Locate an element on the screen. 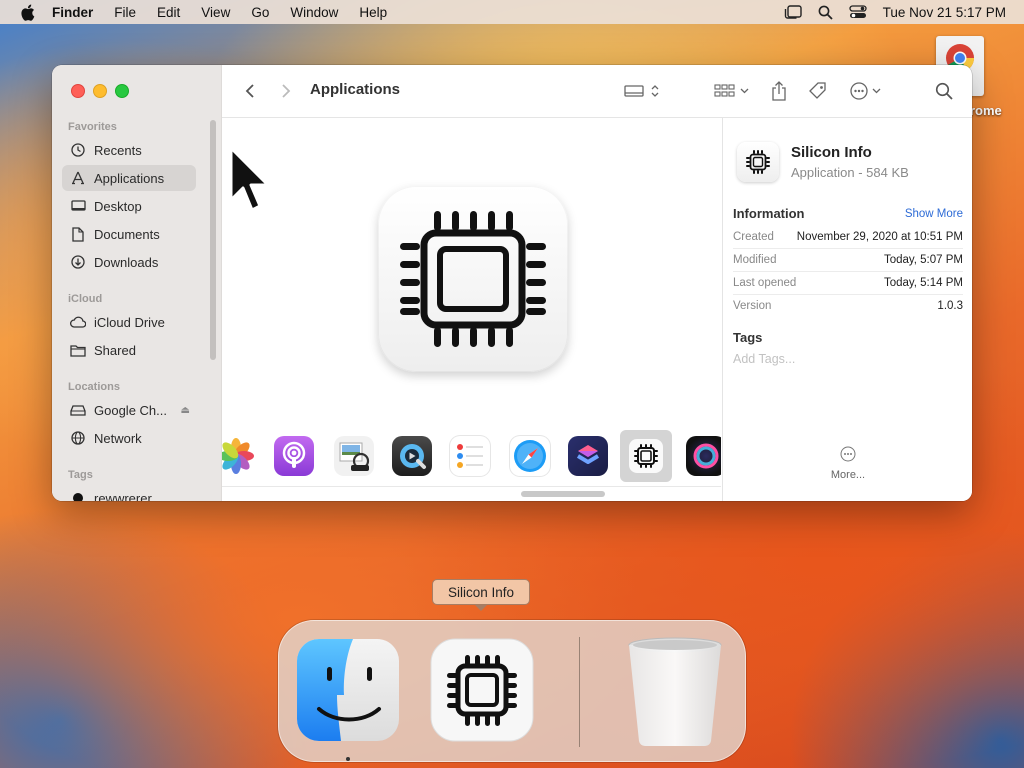 This screenshot has height=768, width=1024. back-button is located at coordinates (250, 91).